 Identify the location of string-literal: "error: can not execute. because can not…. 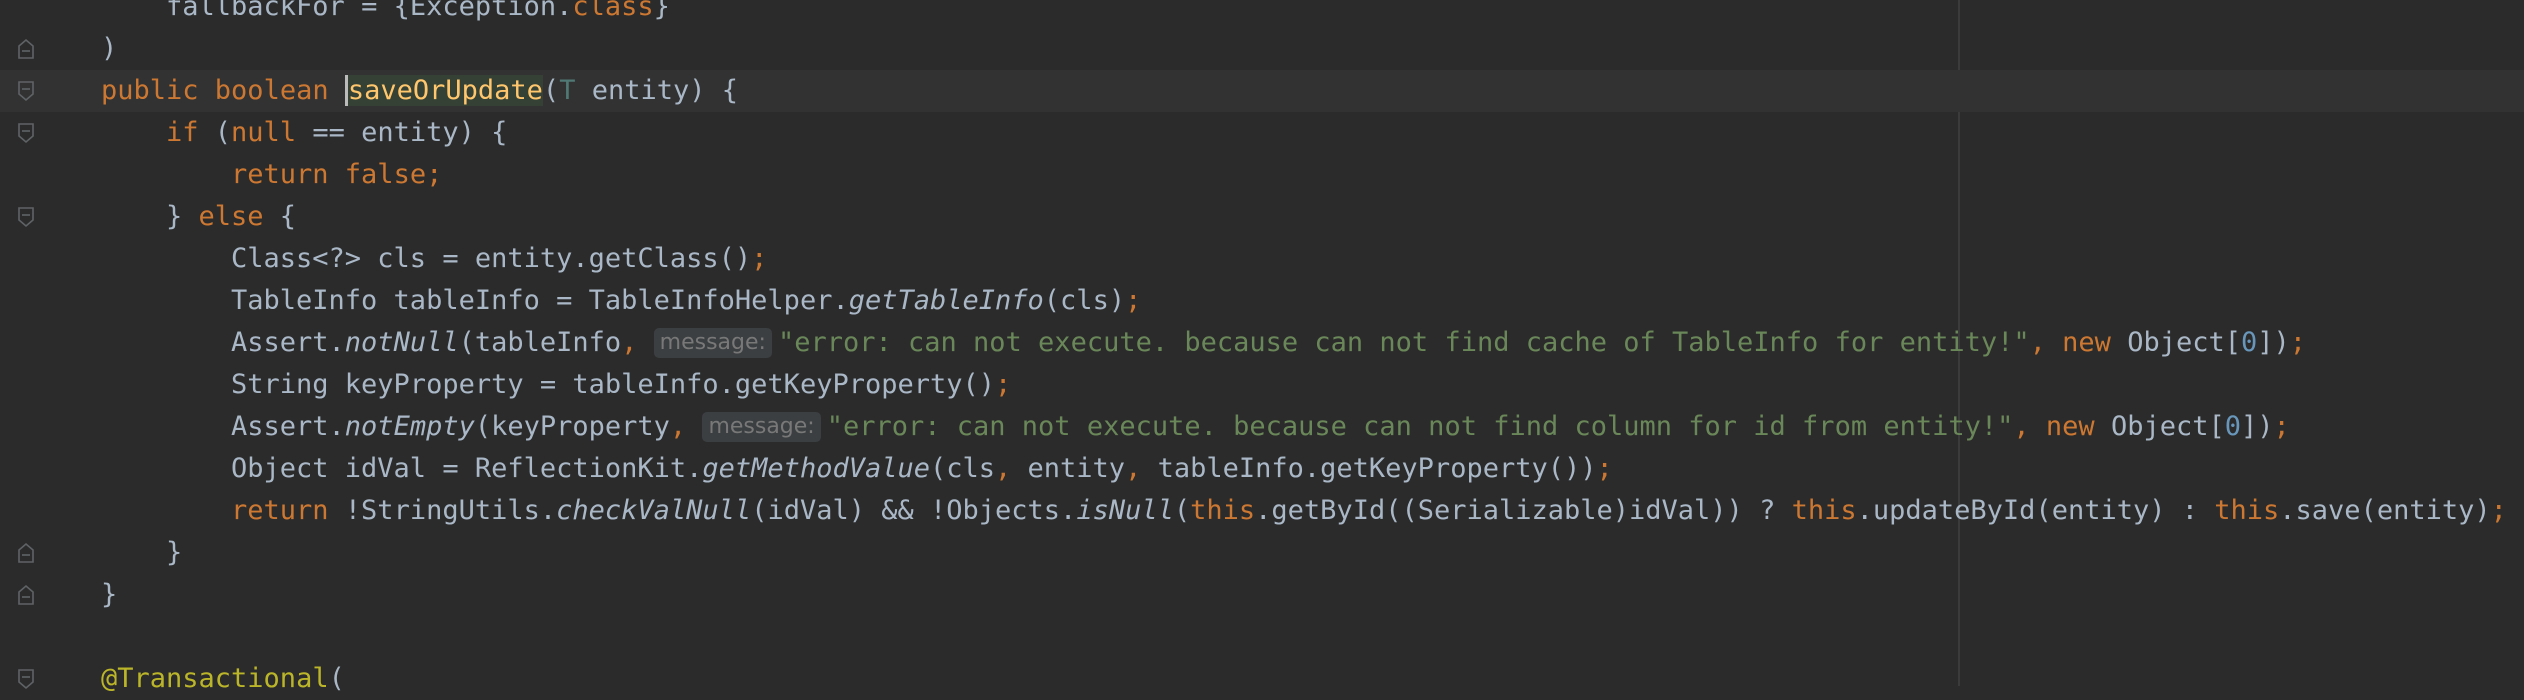
(1420, 426).